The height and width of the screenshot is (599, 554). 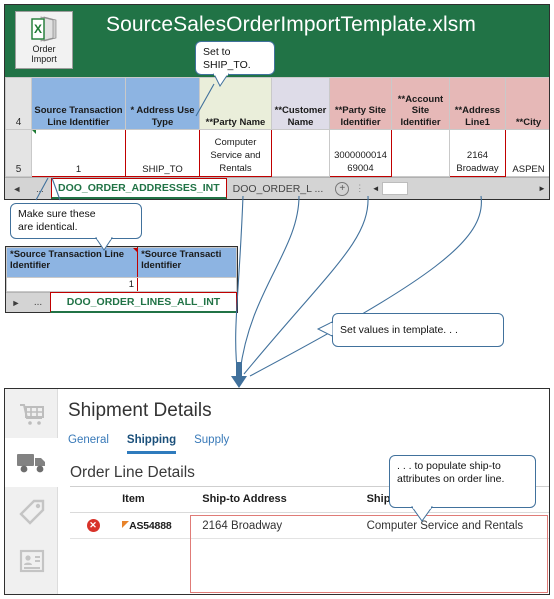 What do you see at coordinates (18, 103) in the screenshot?
I see `row-number-4: 4` at bounding box center [18, 103].